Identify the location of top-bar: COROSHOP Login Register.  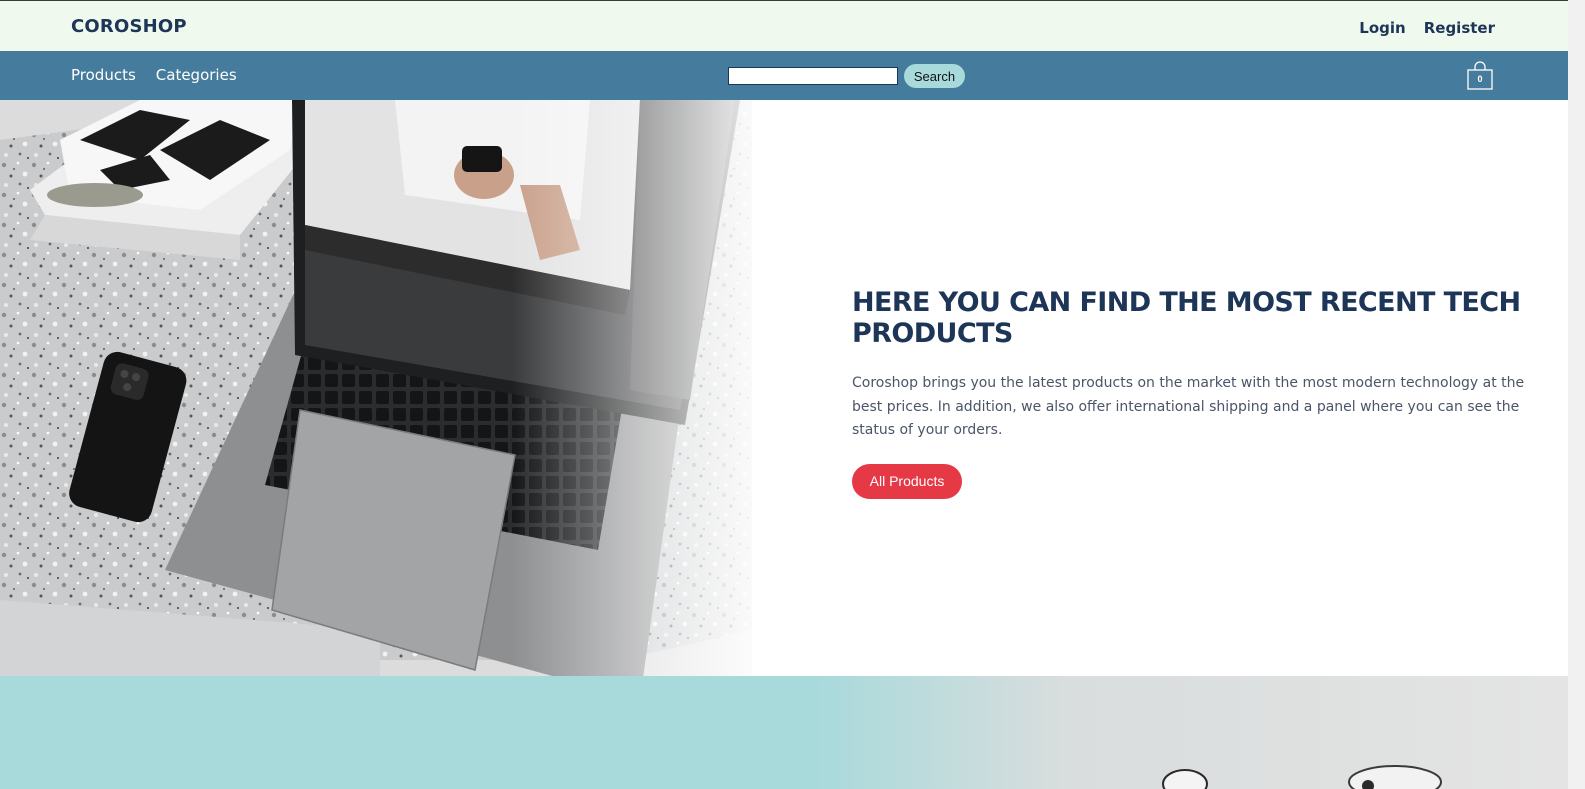
(784, 25).